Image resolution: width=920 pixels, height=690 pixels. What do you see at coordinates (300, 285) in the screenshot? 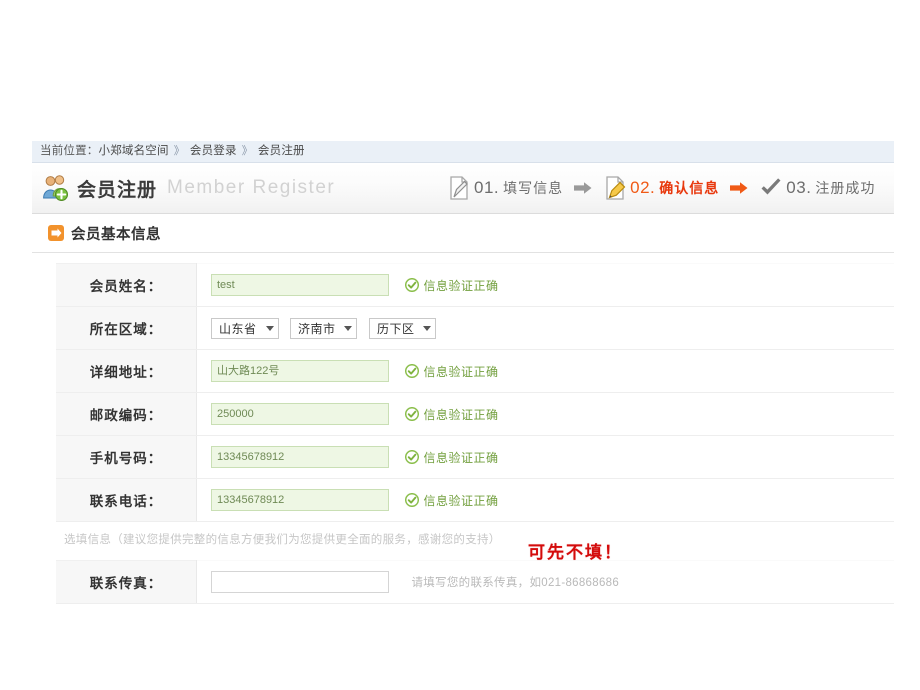
I see `member-name-input` at bounding box center [300, 285].